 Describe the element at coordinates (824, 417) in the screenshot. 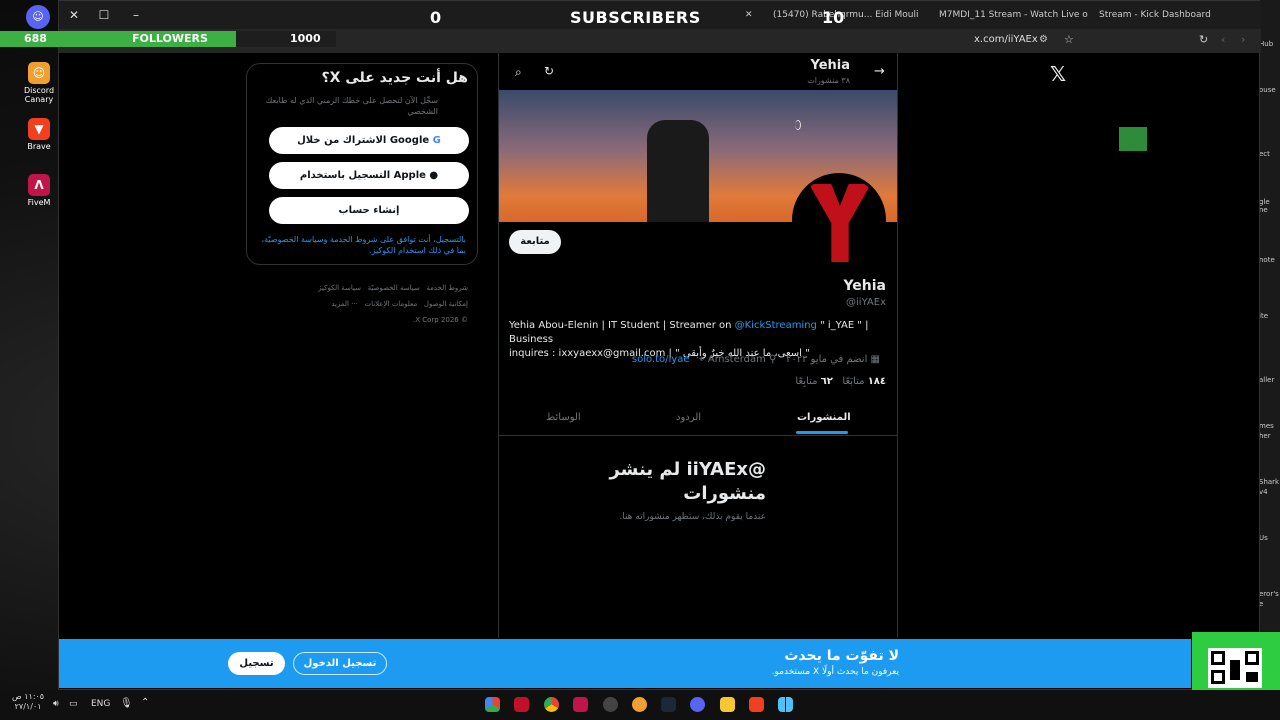

I see `tab-posts: المنشورات` at that location.